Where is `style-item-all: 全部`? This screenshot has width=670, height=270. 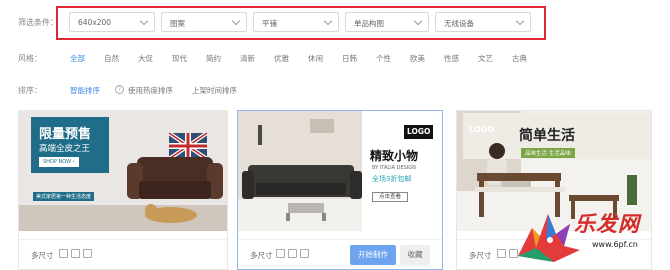 style-item-all: 全部 is located at coordinates (77, 58).